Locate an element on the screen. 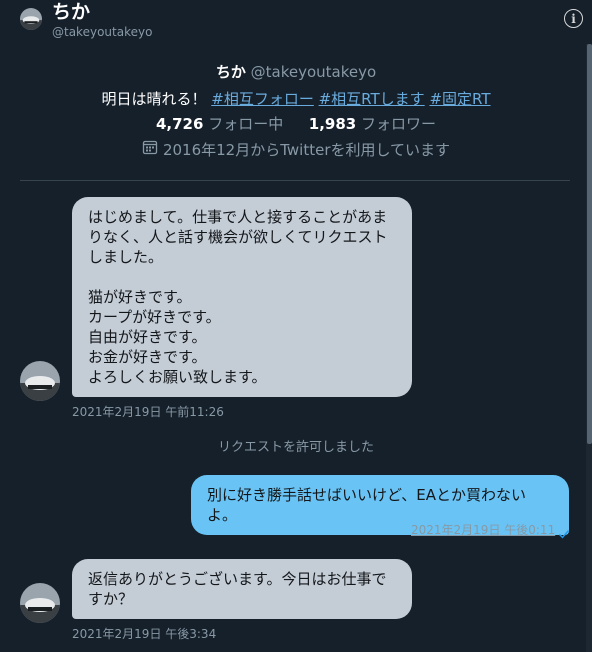  message-timestamp: 2021年2月19日 午後3:34 is located at coordinates (144, 634).